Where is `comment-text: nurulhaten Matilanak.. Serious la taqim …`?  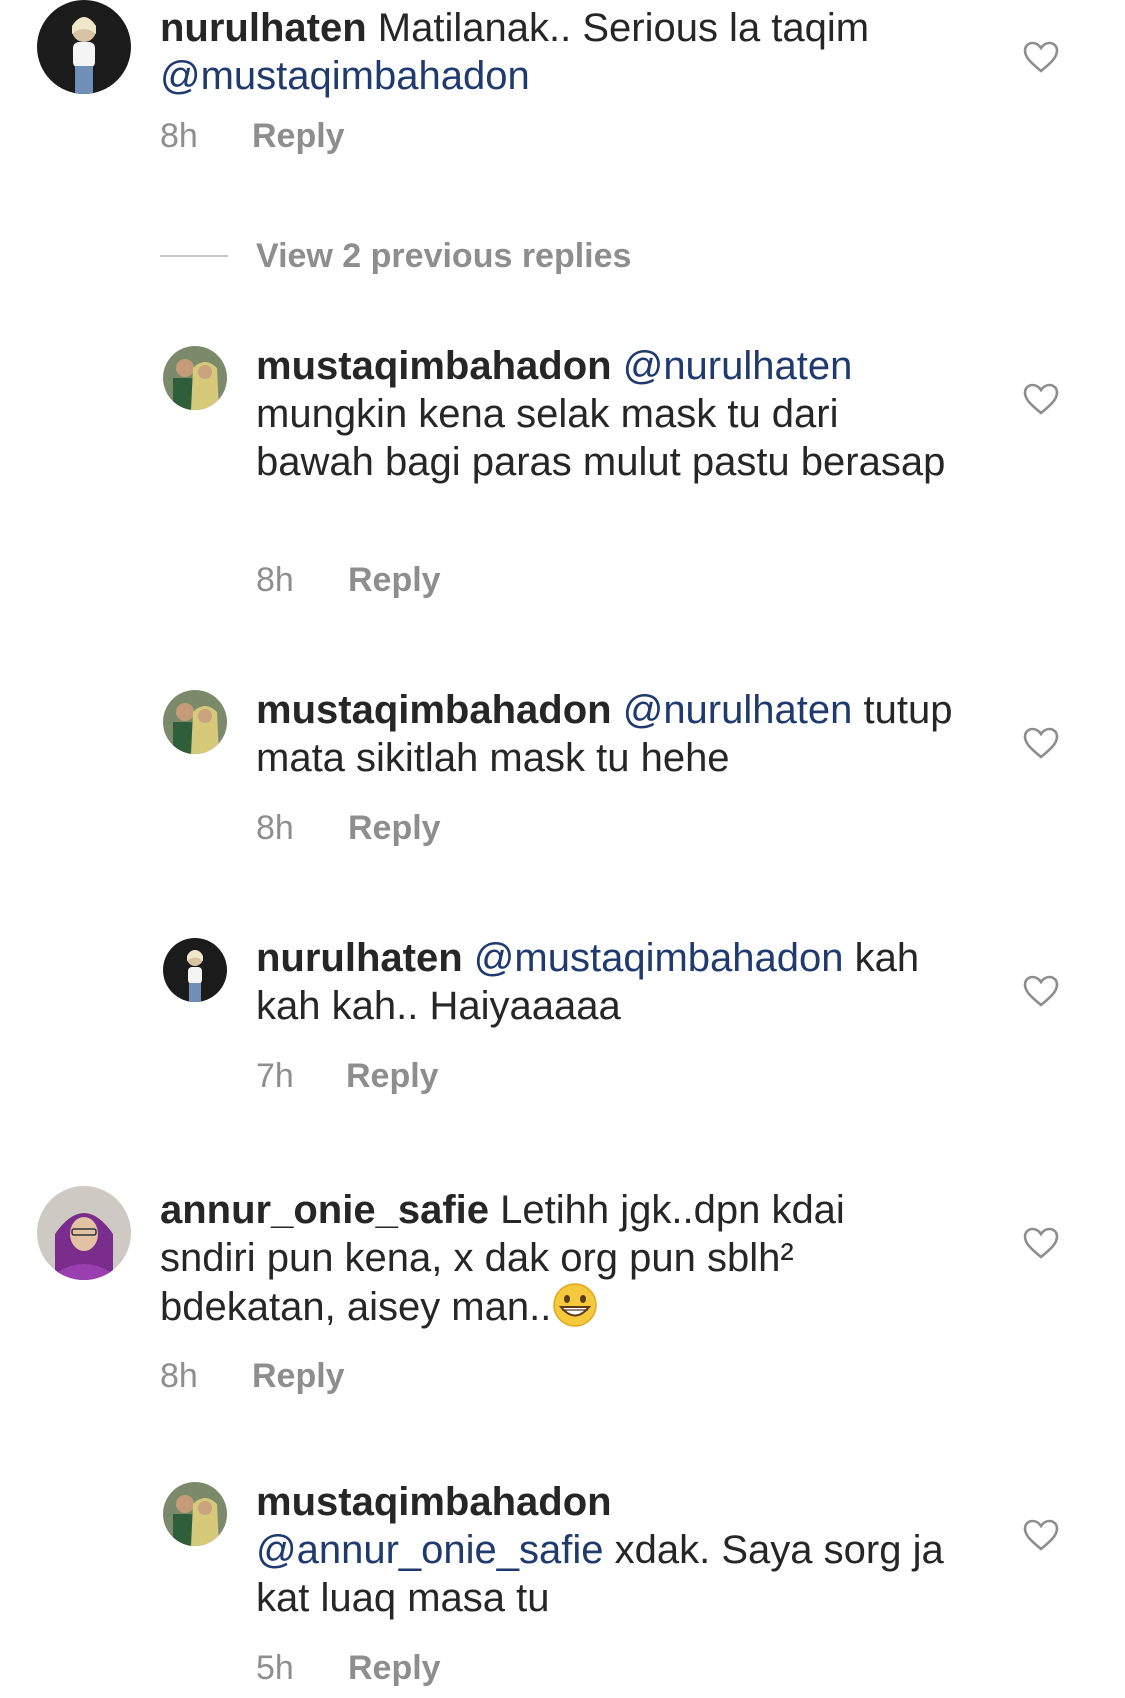 comment-text: nurulhaten Matilanak.. Serious la taqim … is located at coordinates (550, 52).